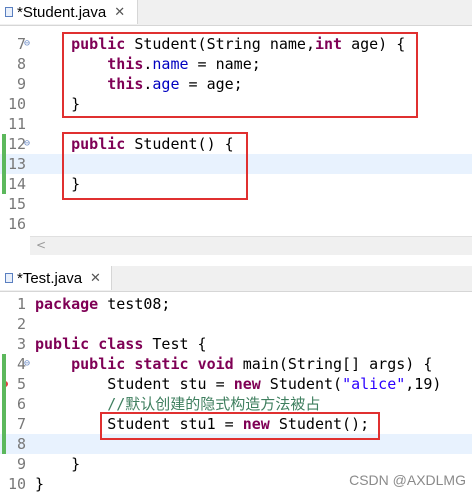 The height and width of the screenshot is (498, 472). Describe the element at coordinates (236, 344) in the screenshot. I see `code-line: 3 public class Test {` at that location.